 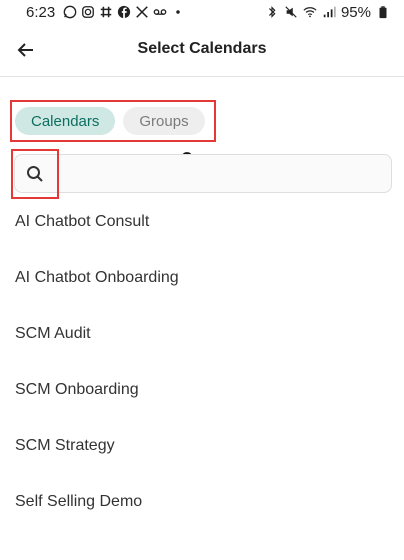 What do you see at coordinates (202, 390) in the screenshot?
I see `list-item: SCM Onboarding` at bounding box center [202, 390].